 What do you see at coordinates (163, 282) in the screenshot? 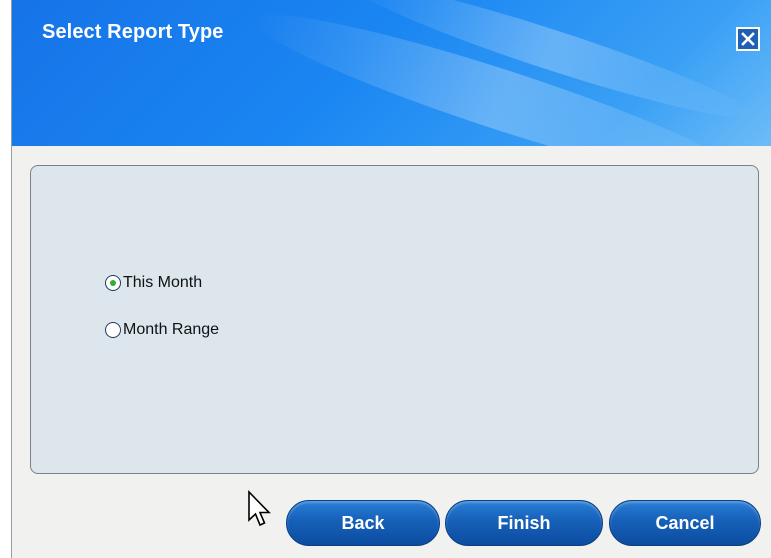
I see `radio-label: This Month` at bounding box center [163, 282].